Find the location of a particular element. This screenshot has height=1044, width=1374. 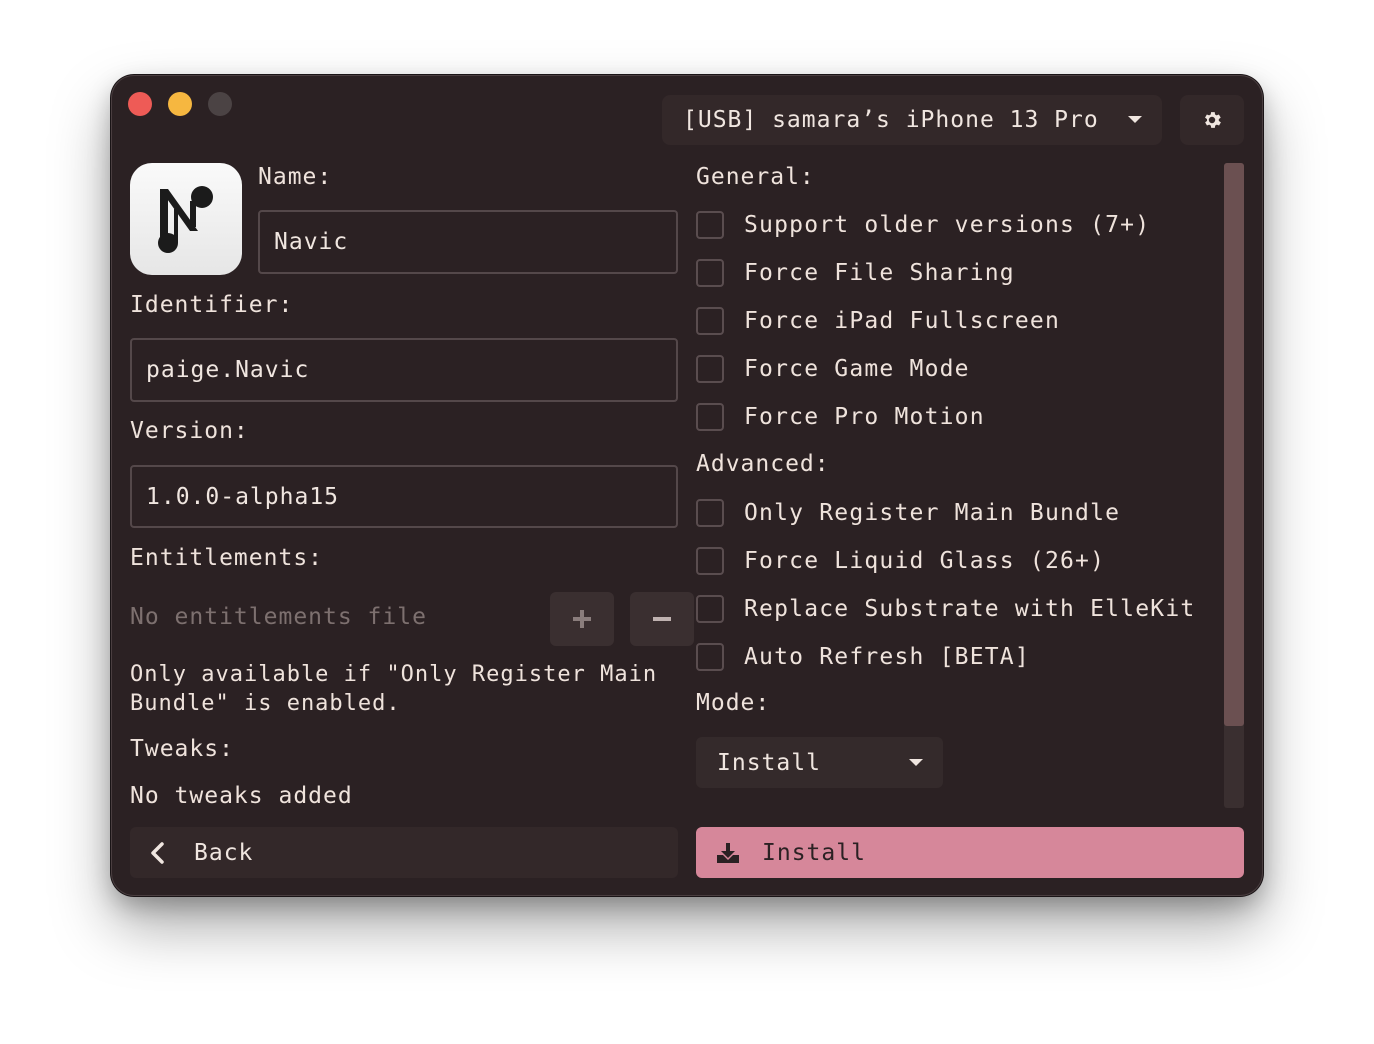

entitlements-note-line-2: Bundle" is enabled. is located at coordinates (265, 703).